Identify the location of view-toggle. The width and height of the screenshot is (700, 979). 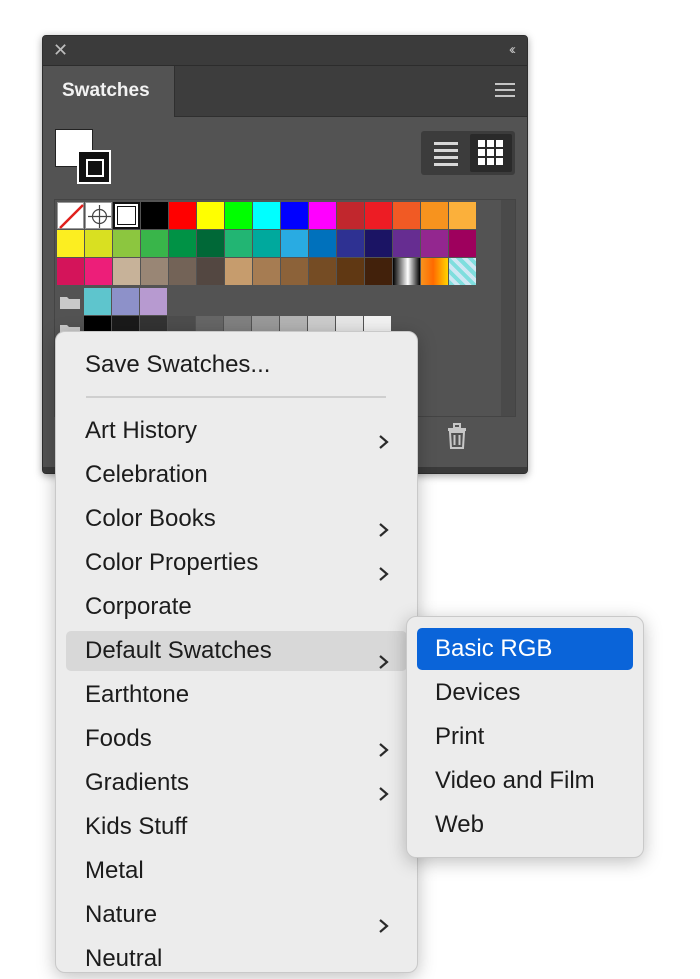
(468, 153).